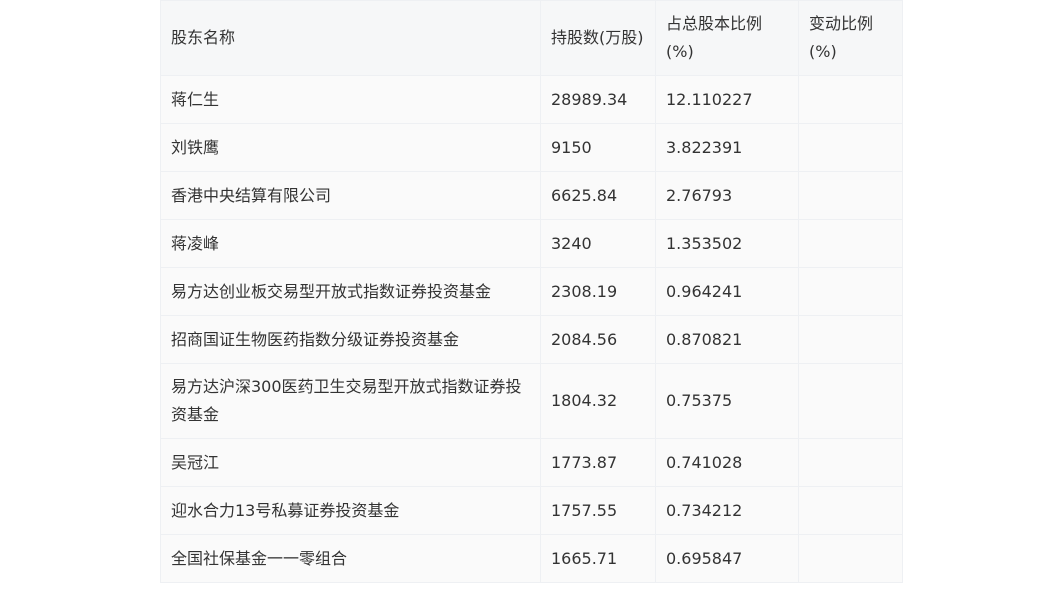 Image resolution: width=1062 pixels, height=590 pixels. I want to click on table-row: 蒋凌峰 3240 1.353502, so click(531, 243).